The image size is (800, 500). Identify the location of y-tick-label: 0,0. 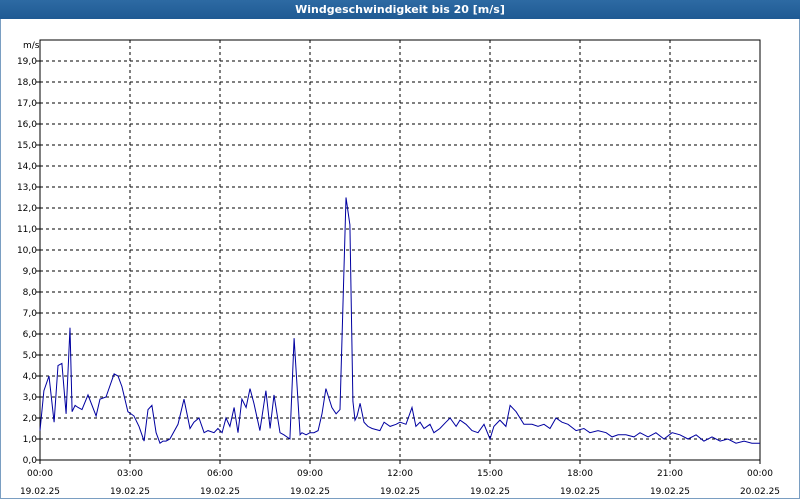
(30, 461).